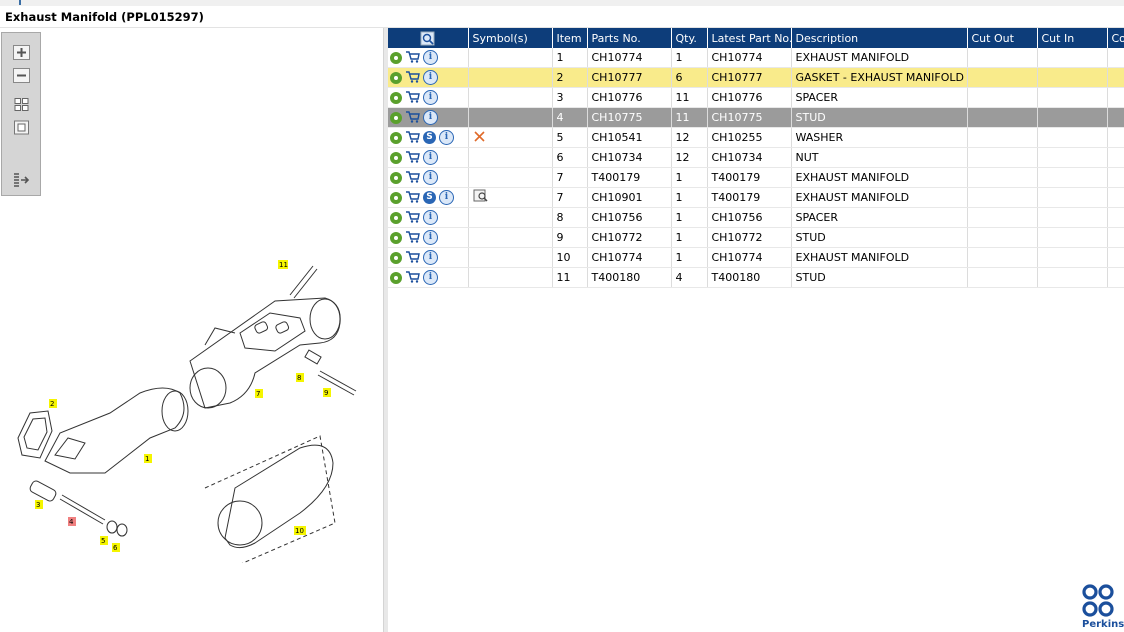 This screenshot has height=632, width=1124. I want to click on zoom-in-icon, so click(21, 52).